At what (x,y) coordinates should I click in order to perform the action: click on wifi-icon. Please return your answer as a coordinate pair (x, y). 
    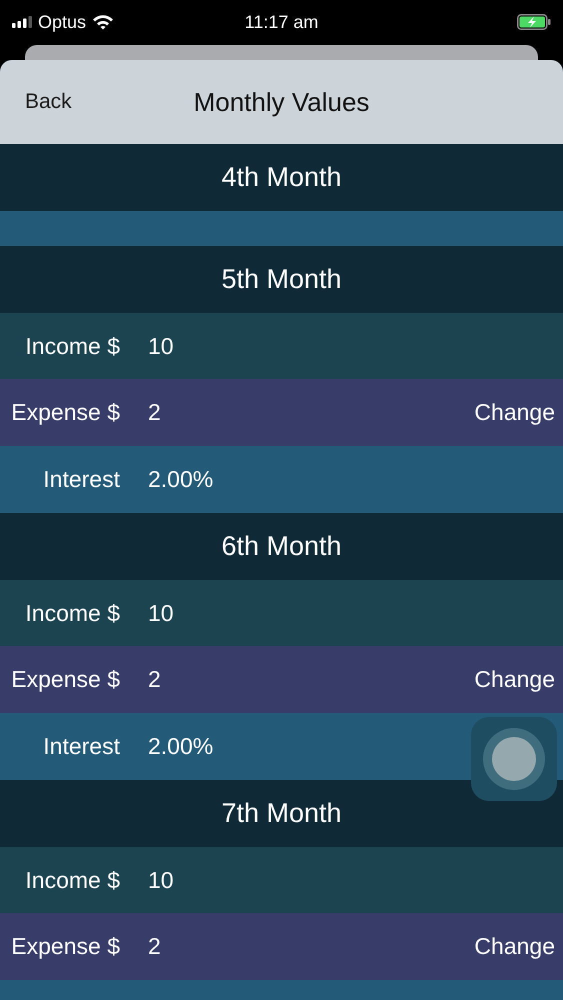
    Looking at the image, I should click on (103, 22).